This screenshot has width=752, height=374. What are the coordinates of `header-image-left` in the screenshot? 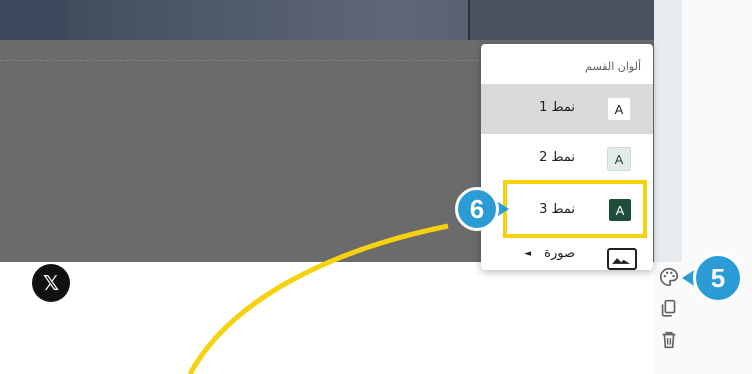 It's located at (34, 20).